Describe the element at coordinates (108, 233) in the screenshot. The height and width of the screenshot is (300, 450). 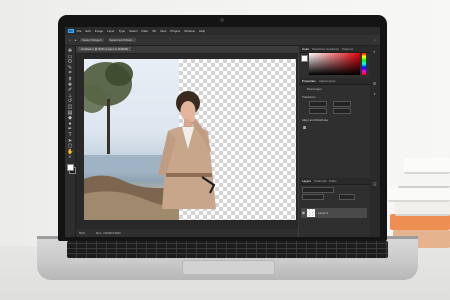
I see `status-doc-size: Doc: 4.50M/4.50M` at that location.